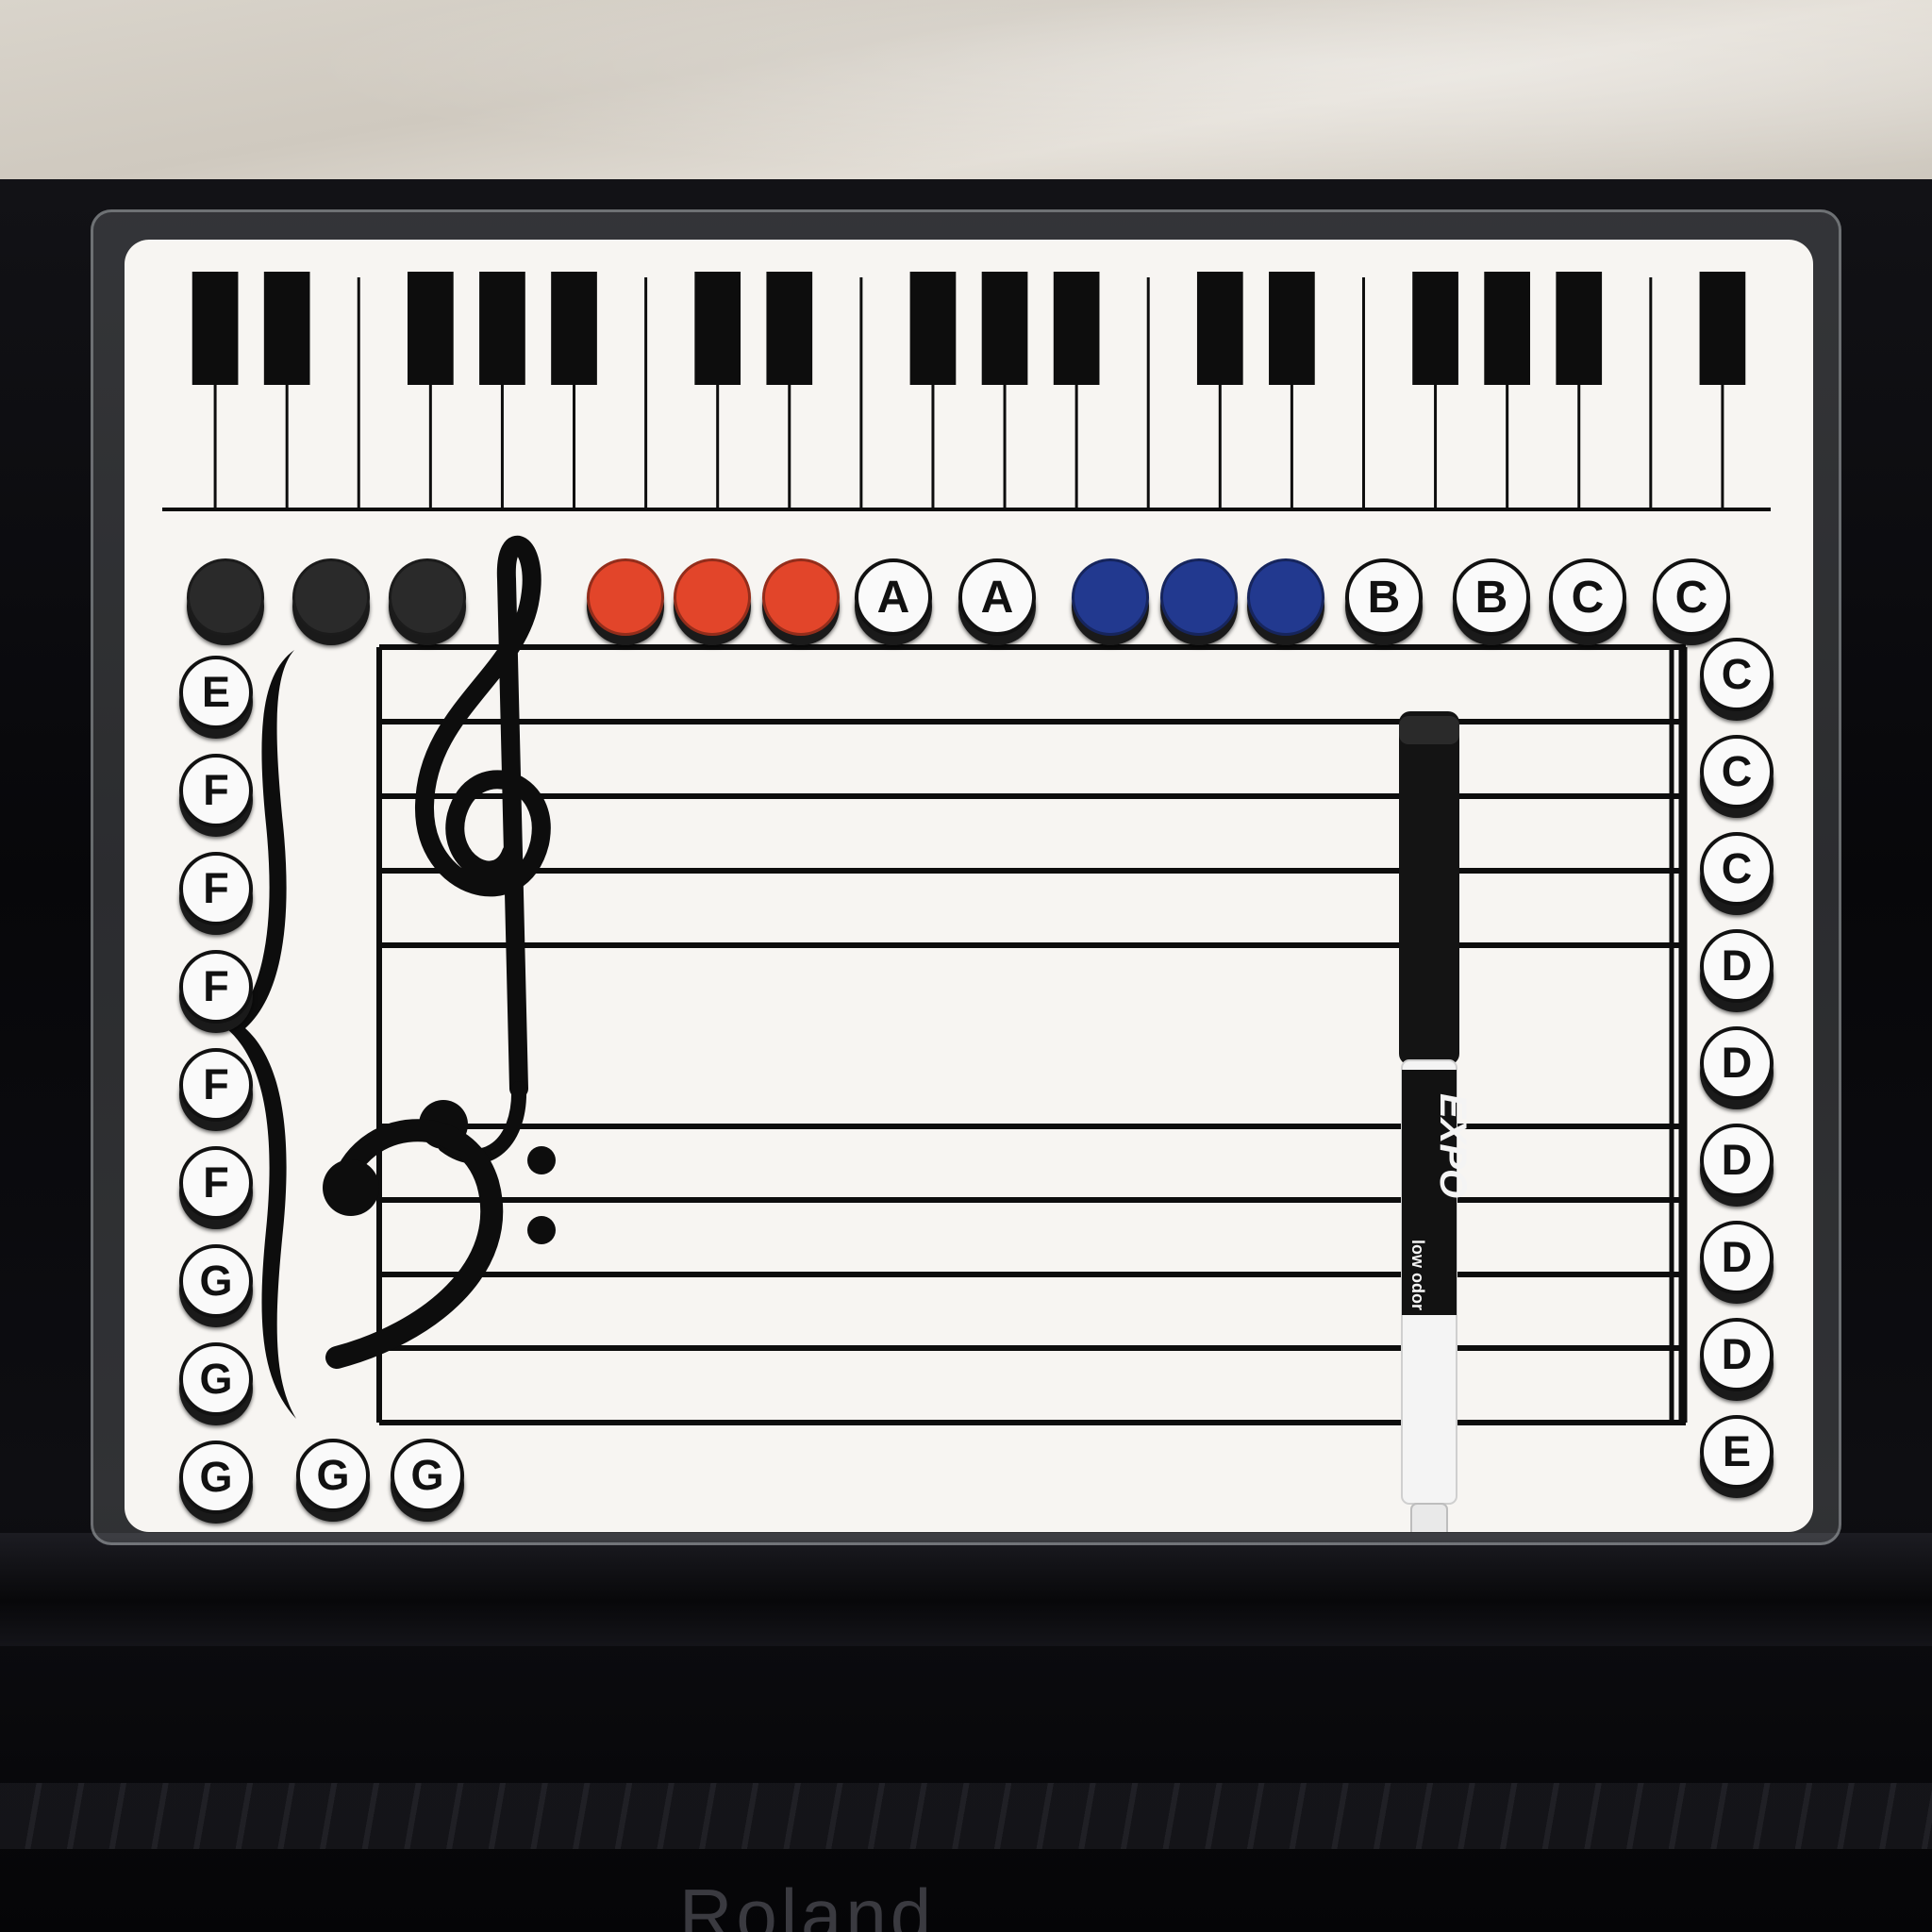 The width and height of the screenshot is (1932, 1932). What do you see at coordinates (966, 1589) in the screenshot?
I see `music-stand-ledge` at bounding box center [966, 1589].